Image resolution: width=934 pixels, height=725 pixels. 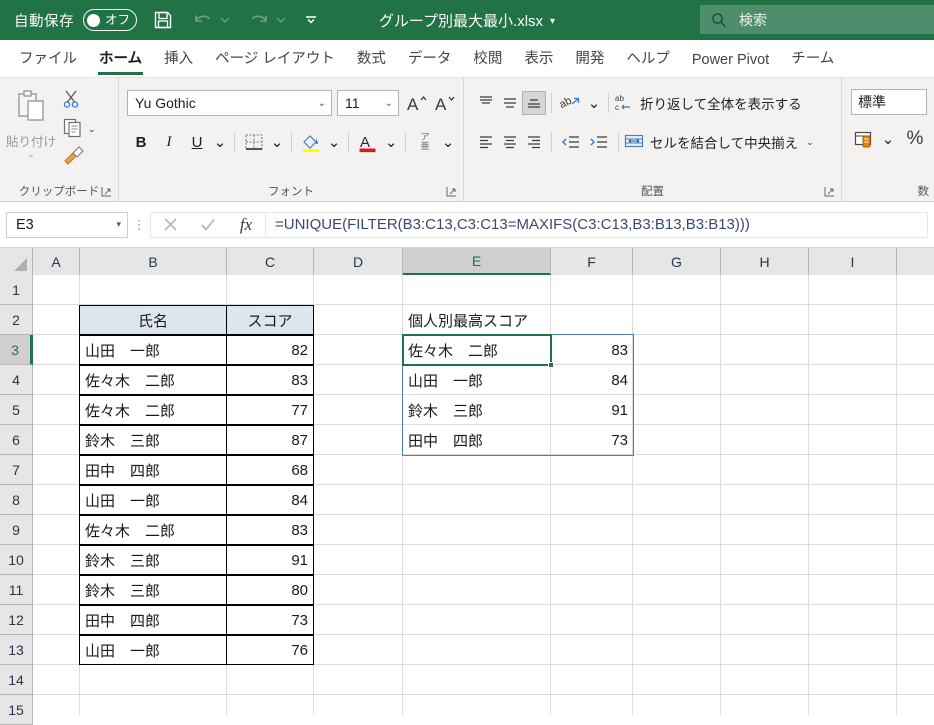 I want to click on grow-font-icon: A, so click(x=417, y=103).